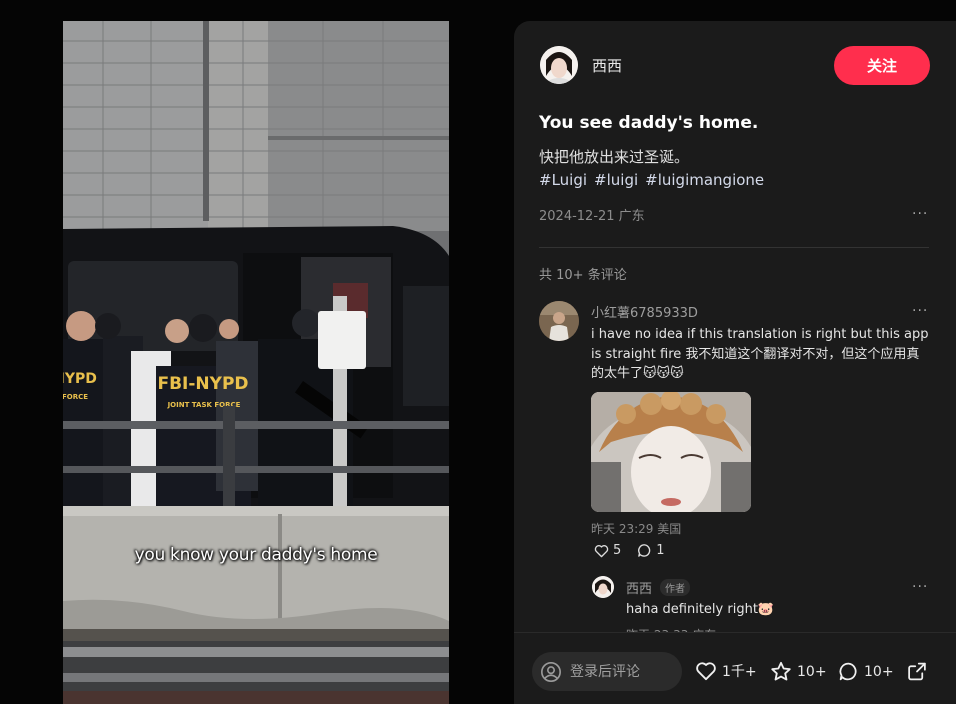 The height and width of the screenshot is (704, 956). I want to click on commenter-avatar, so click(559, 321).